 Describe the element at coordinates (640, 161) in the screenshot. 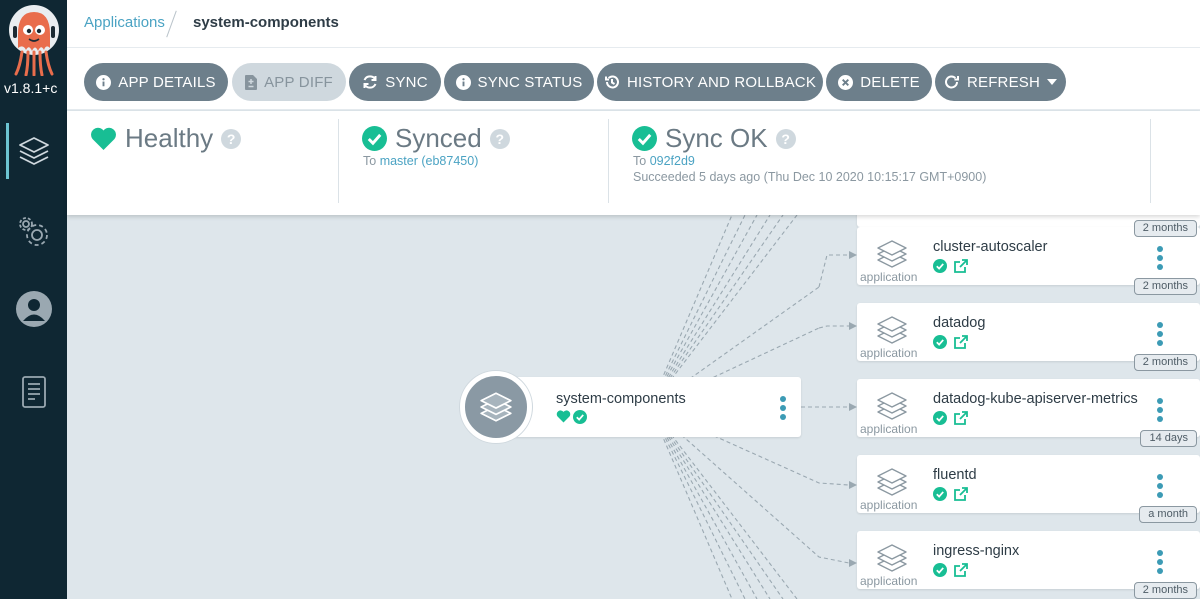

I see `operation-revision-prefix: To` at that location.